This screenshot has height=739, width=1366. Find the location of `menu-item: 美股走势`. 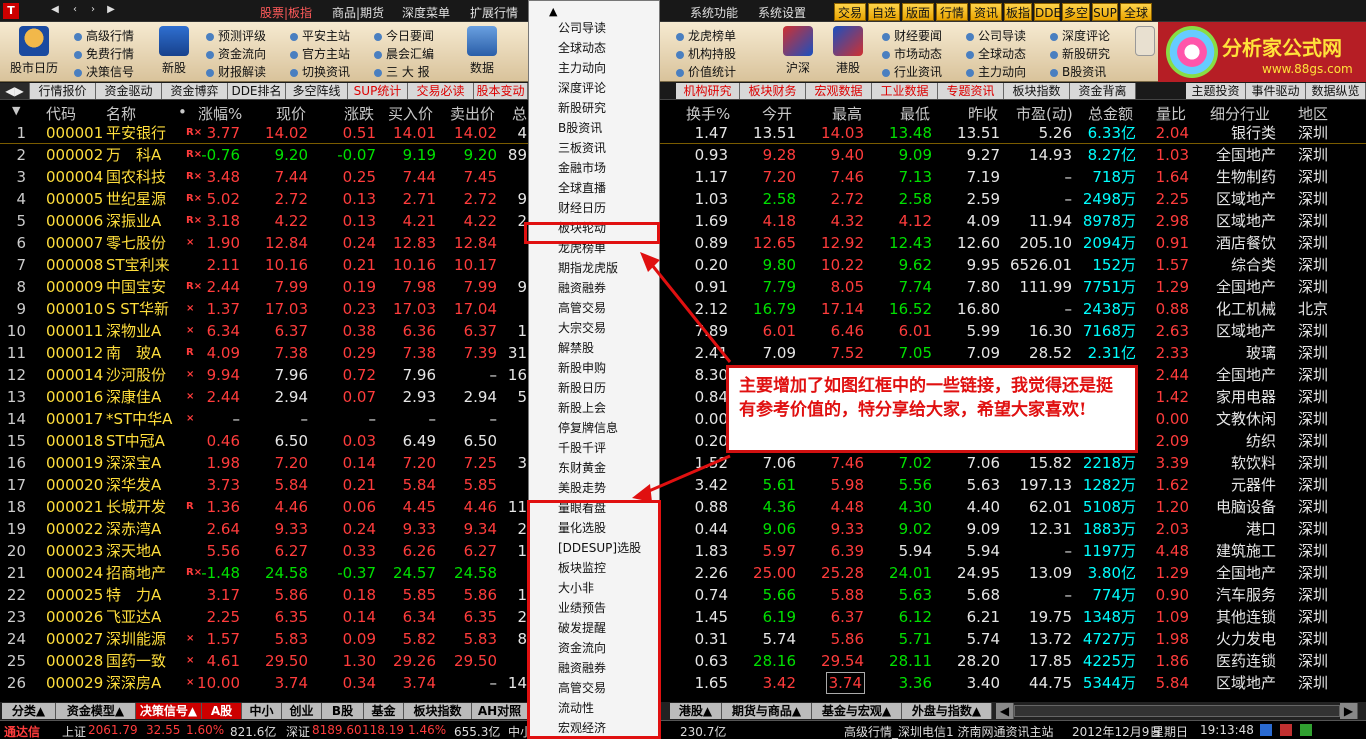

menu-item: 美股走势 is located at coordinates (582, 487).